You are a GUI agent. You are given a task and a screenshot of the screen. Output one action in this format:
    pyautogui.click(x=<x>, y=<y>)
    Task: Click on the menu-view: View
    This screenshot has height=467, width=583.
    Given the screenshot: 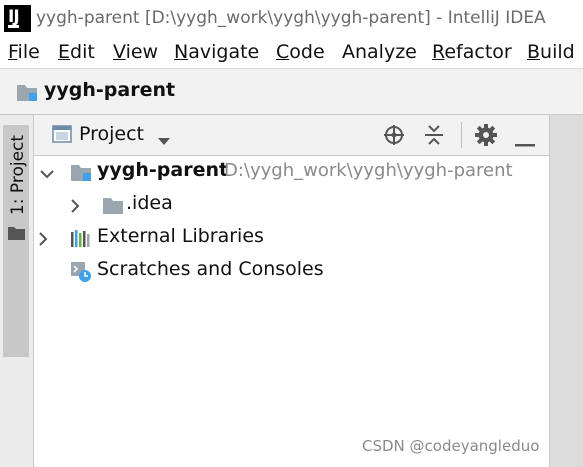 What is the action you would take?
    pyautogui.click(x=135, y=52)
    